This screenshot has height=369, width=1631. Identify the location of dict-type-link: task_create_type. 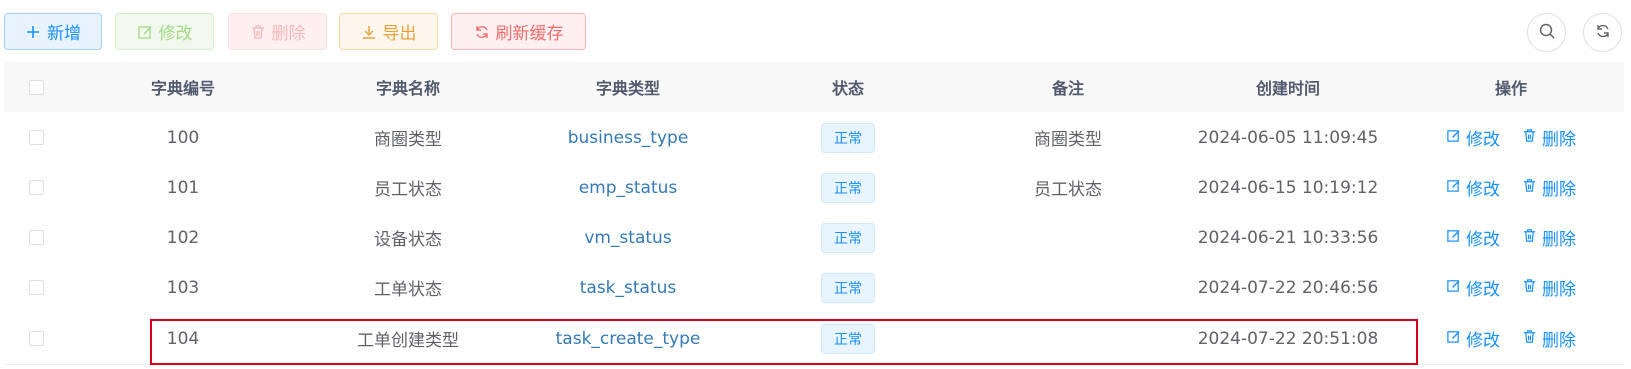
(628, 339).